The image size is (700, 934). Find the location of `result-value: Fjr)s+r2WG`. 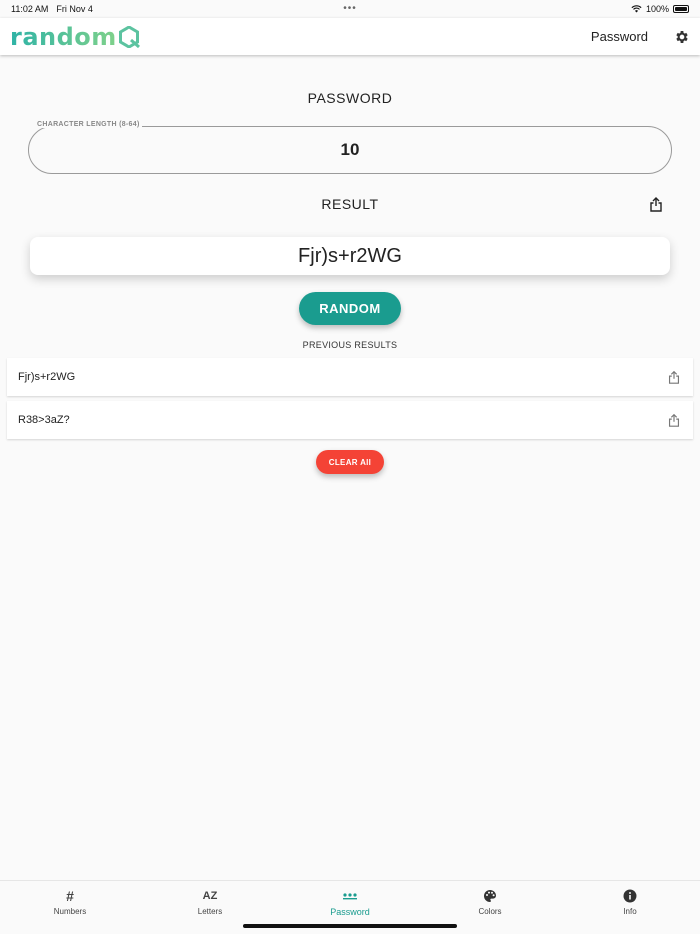

result-value: Fjr)s+r2WG is located at coordinates (350, 255).